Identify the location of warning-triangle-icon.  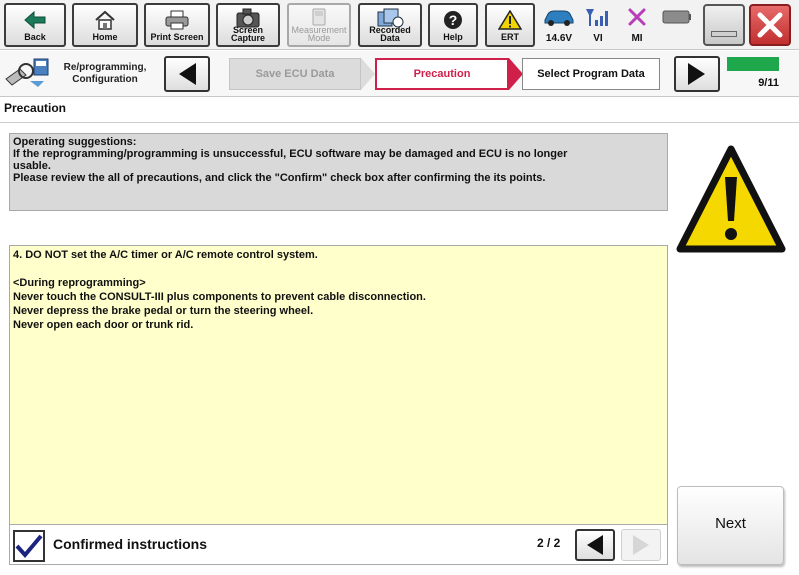
(510, 20).